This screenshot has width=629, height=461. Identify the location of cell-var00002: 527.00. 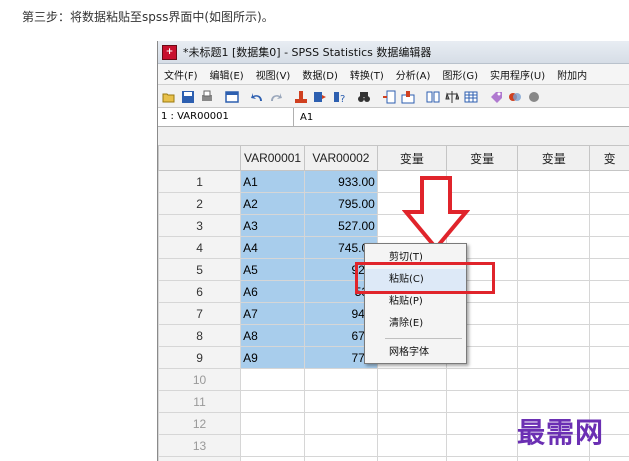
(341, 225).